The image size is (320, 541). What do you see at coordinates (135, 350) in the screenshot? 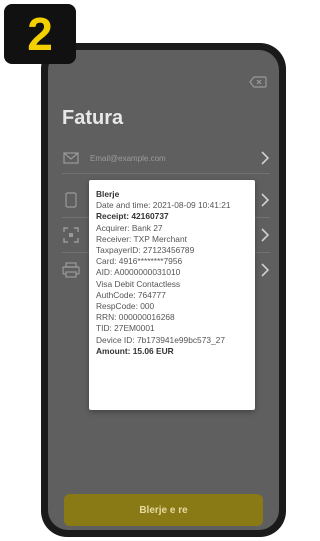
I see `receipt-line: Amount: 15.06 EUR` at bounding box center [135, 350].